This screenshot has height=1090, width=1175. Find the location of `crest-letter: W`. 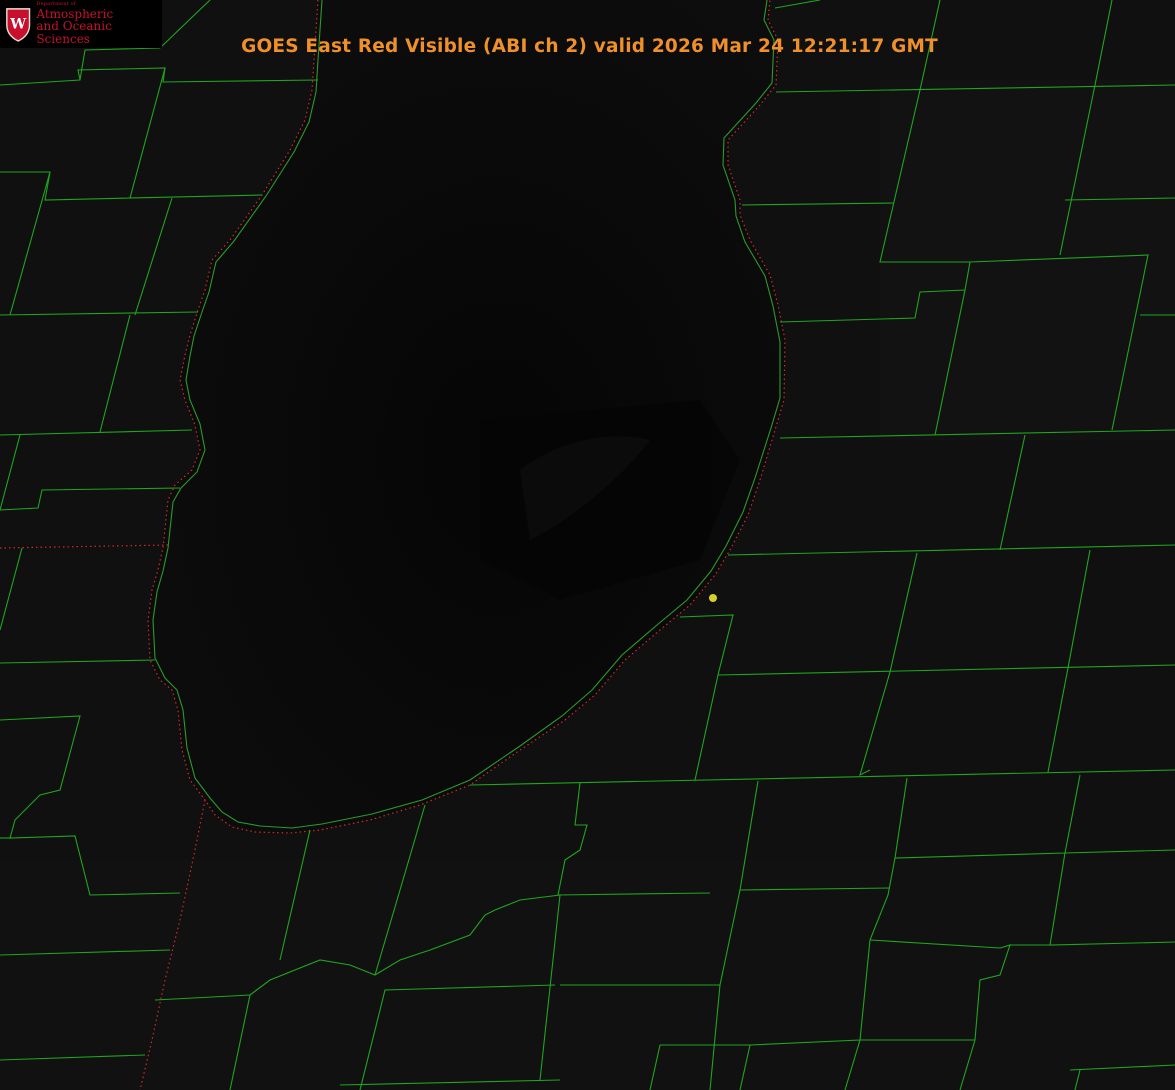

crest-letter: W is located at coordinates (18, 25).